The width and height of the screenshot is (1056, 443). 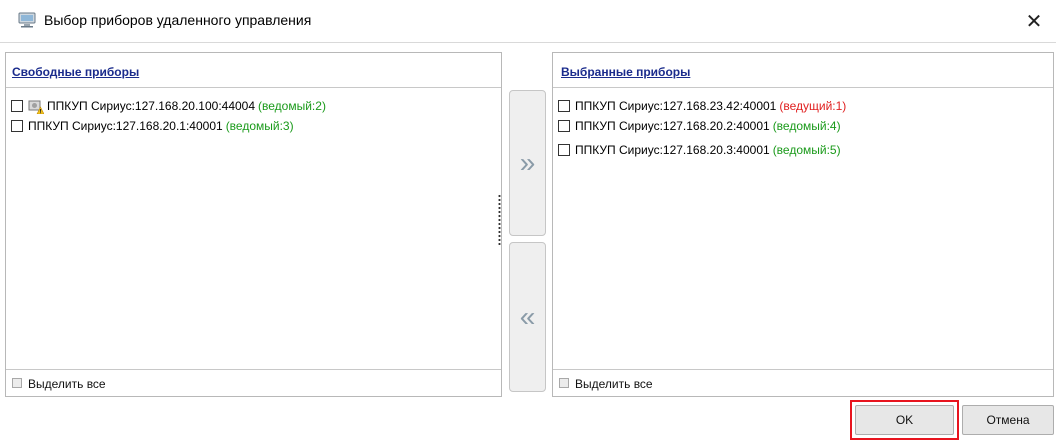 I want to click on ok-button-label: OK, so click(x=904, y=420).